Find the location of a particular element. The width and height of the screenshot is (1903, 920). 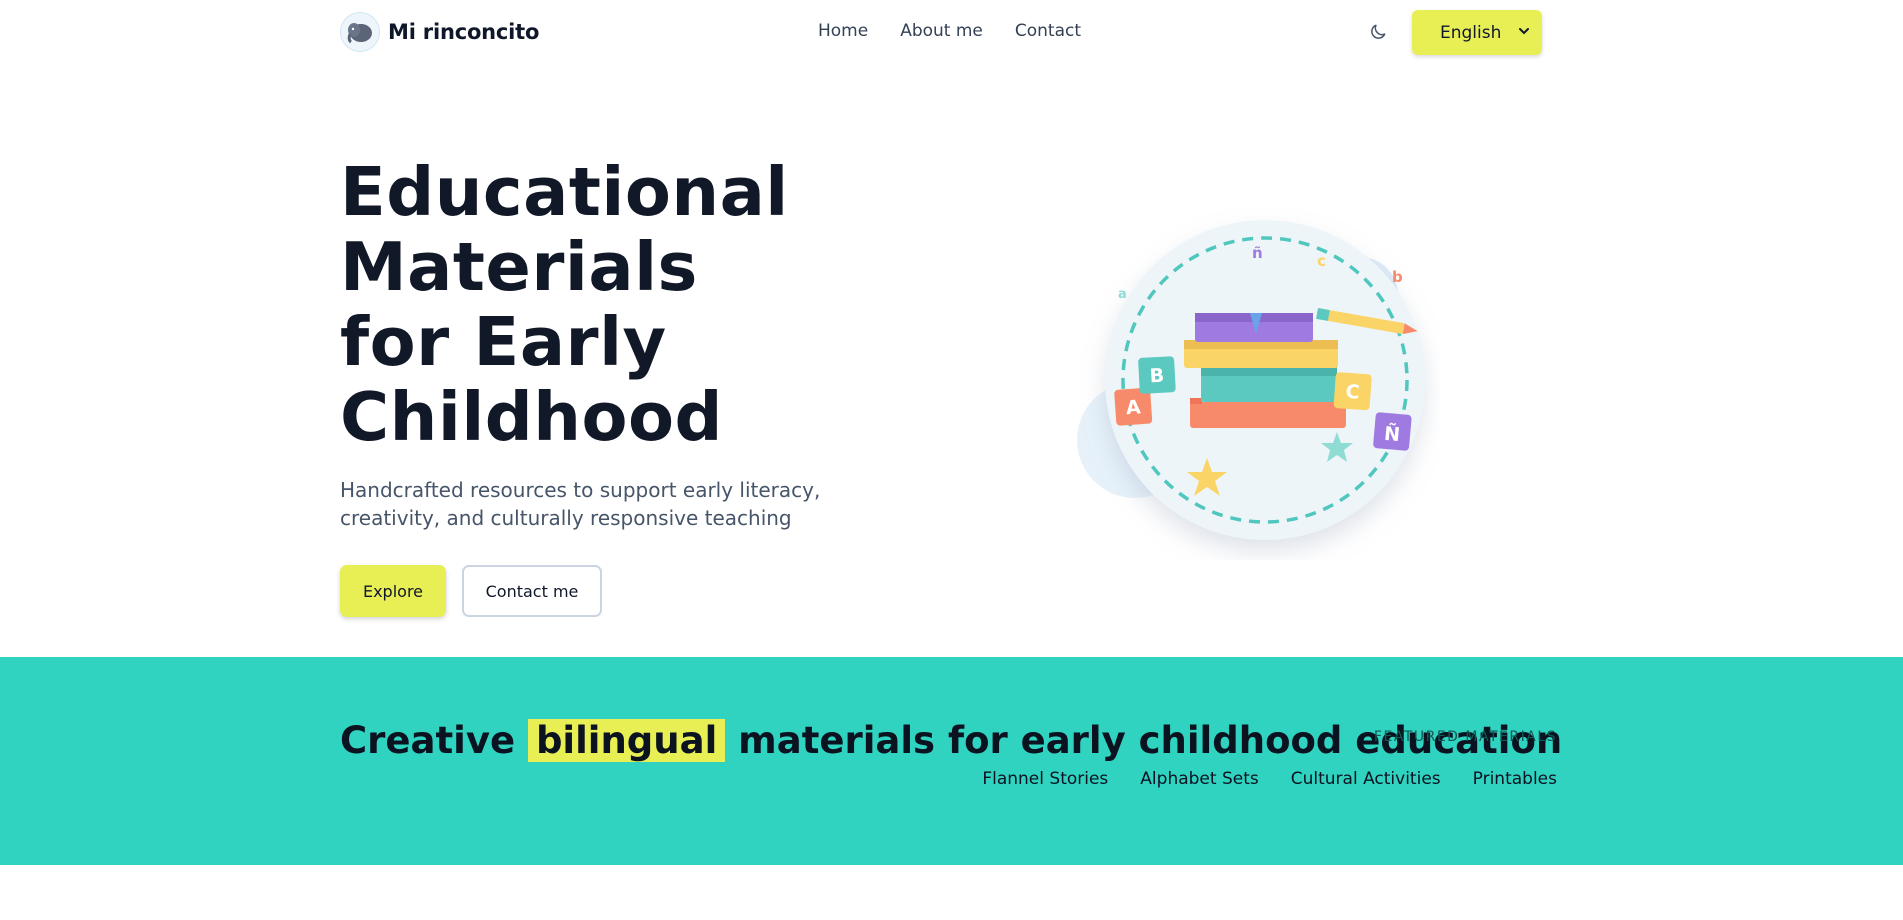

featured-materials-label: FEATURED MATERIALS is located at coordinates (1465, 737).